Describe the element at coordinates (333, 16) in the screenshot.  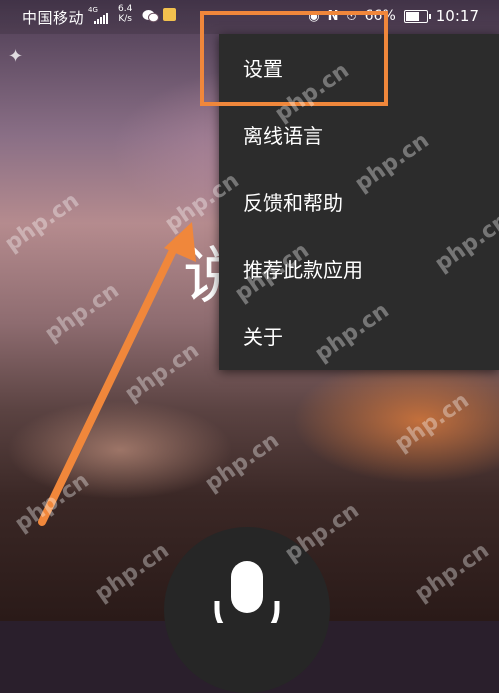
I see `nfc-icon: N` at that location.